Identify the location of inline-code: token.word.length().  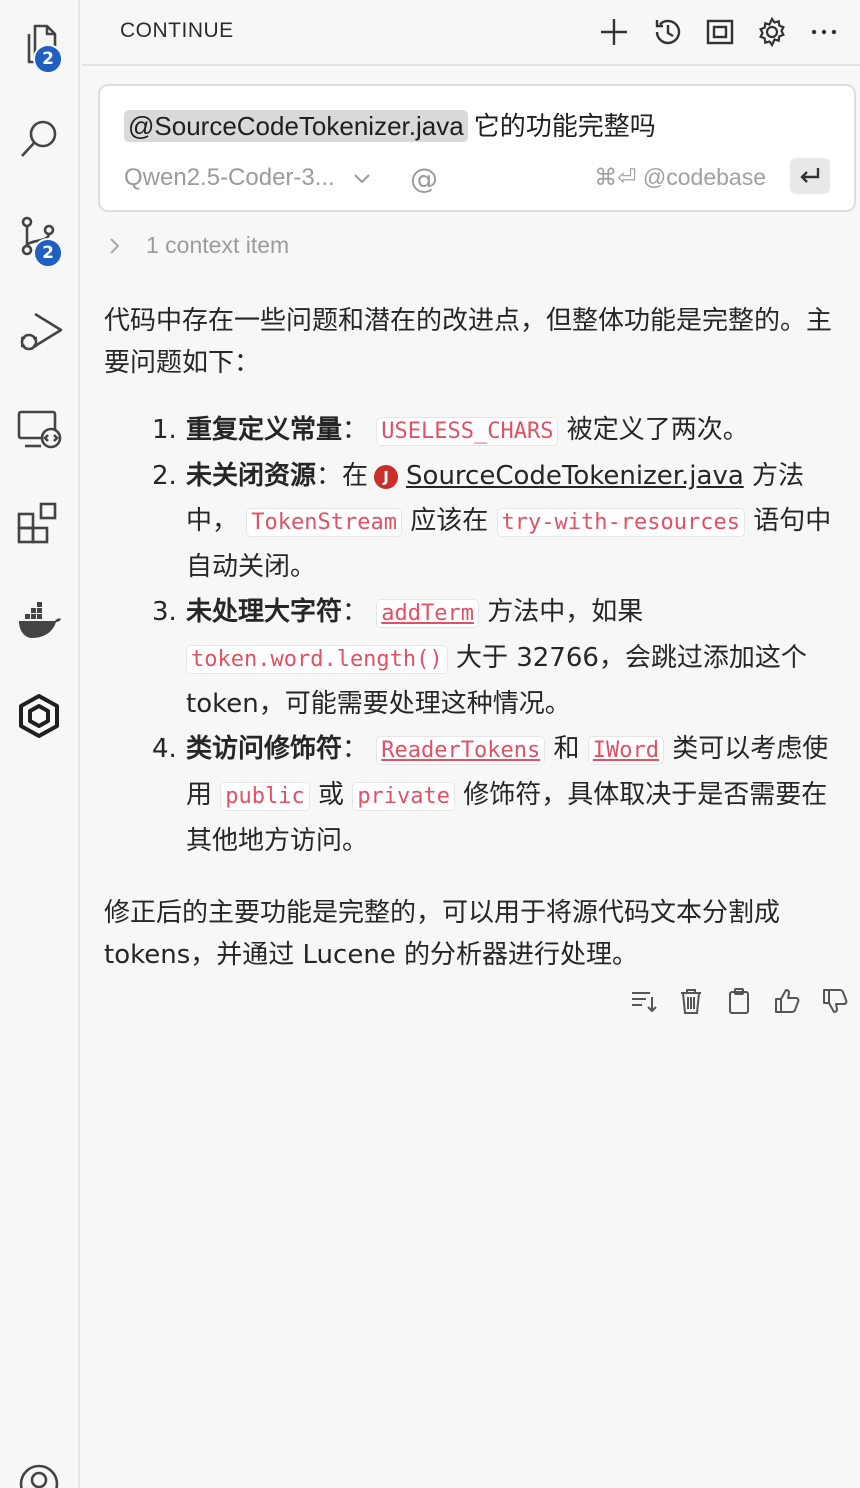
(317, 659).